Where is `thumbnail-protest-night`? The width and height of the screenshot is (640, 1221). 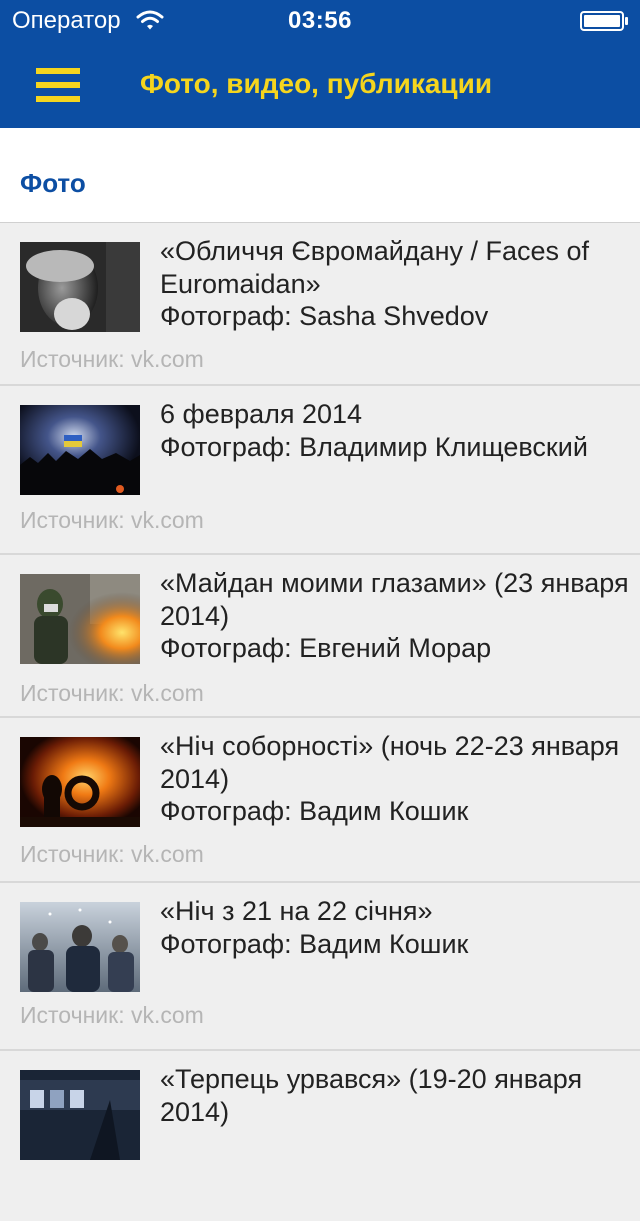 thumbnail-protest-night is located at coordinates (80, 450).